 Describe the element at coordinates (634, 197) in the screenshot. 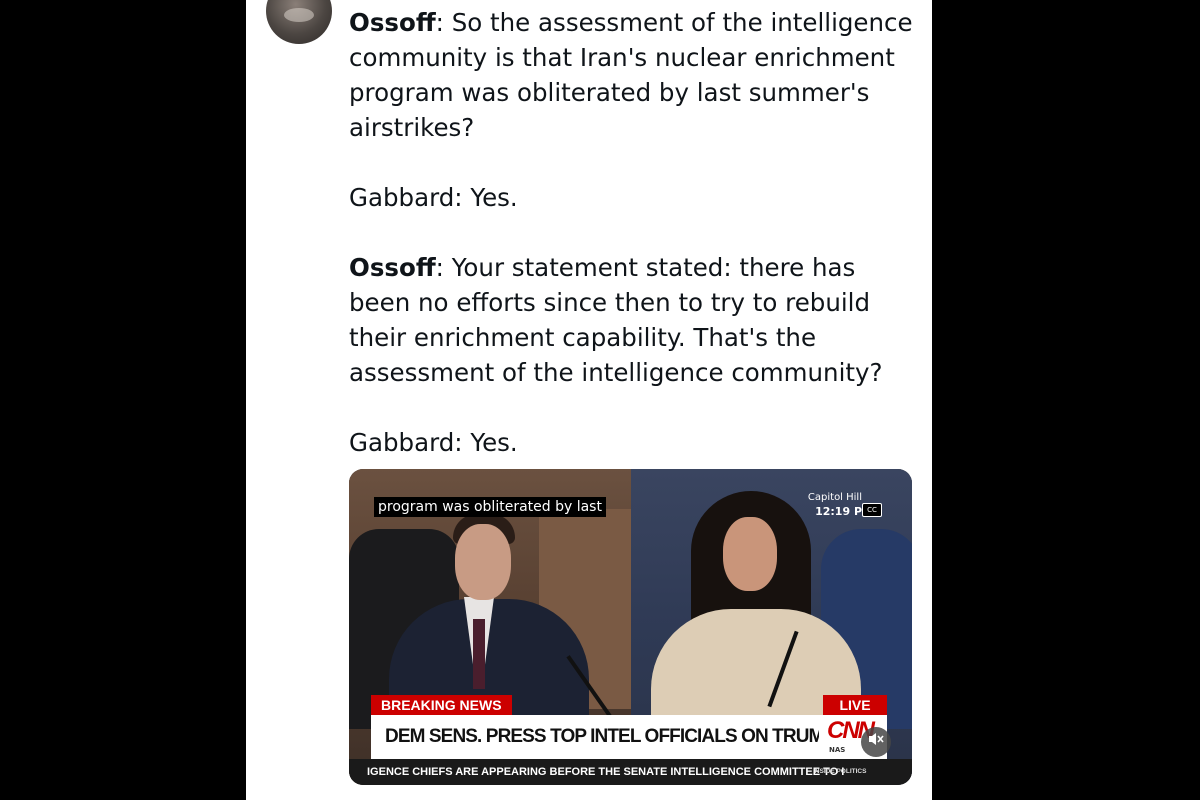

I see `post-paragraph-2: Gabbard: Yes.` at that location.